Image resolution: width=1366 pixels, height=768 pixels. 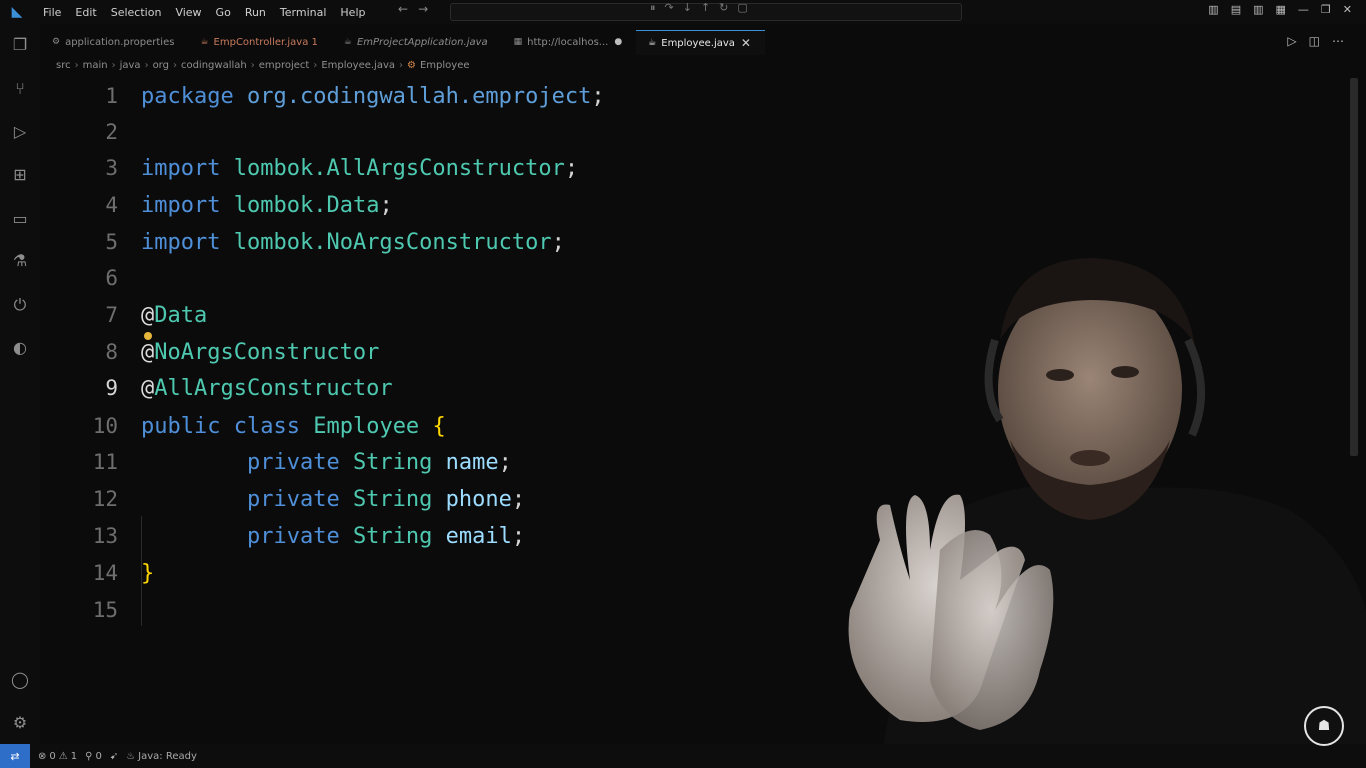 I want to click on line-number: 6, so click(x=111, y=278).